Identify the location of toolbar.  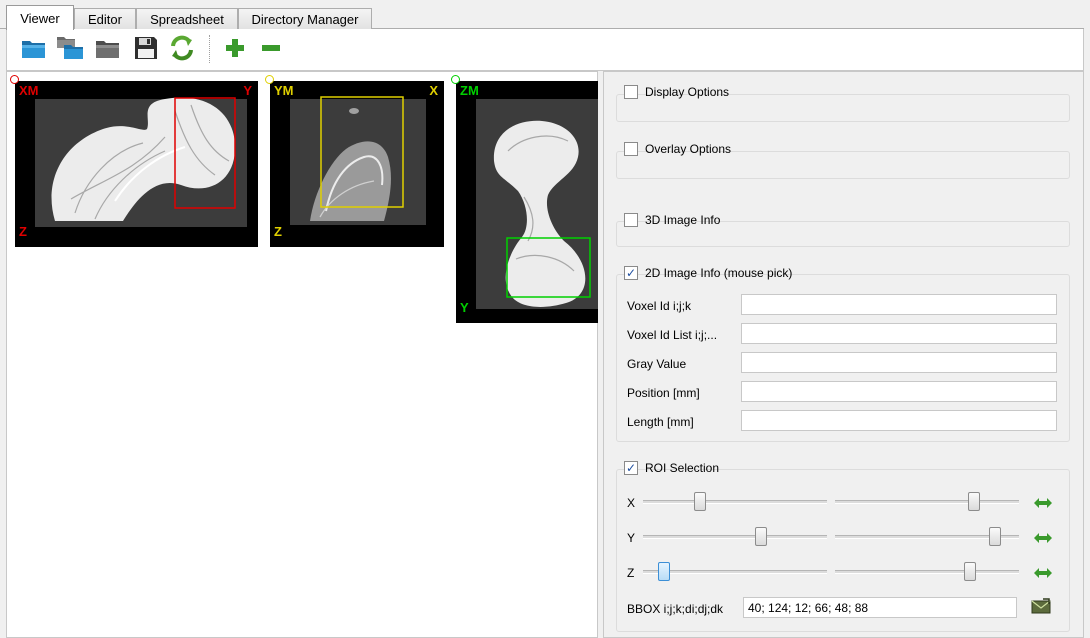
(545, 50).